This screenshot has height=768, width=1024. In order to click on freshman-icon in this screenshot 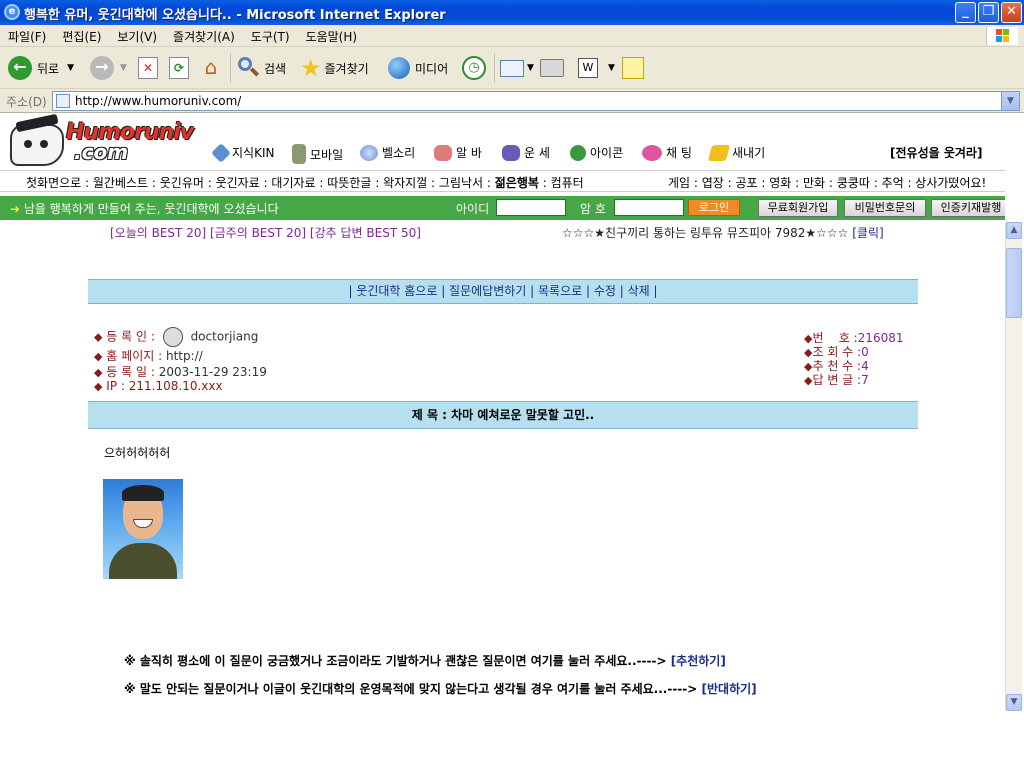, I will do `click(719, 152)`.